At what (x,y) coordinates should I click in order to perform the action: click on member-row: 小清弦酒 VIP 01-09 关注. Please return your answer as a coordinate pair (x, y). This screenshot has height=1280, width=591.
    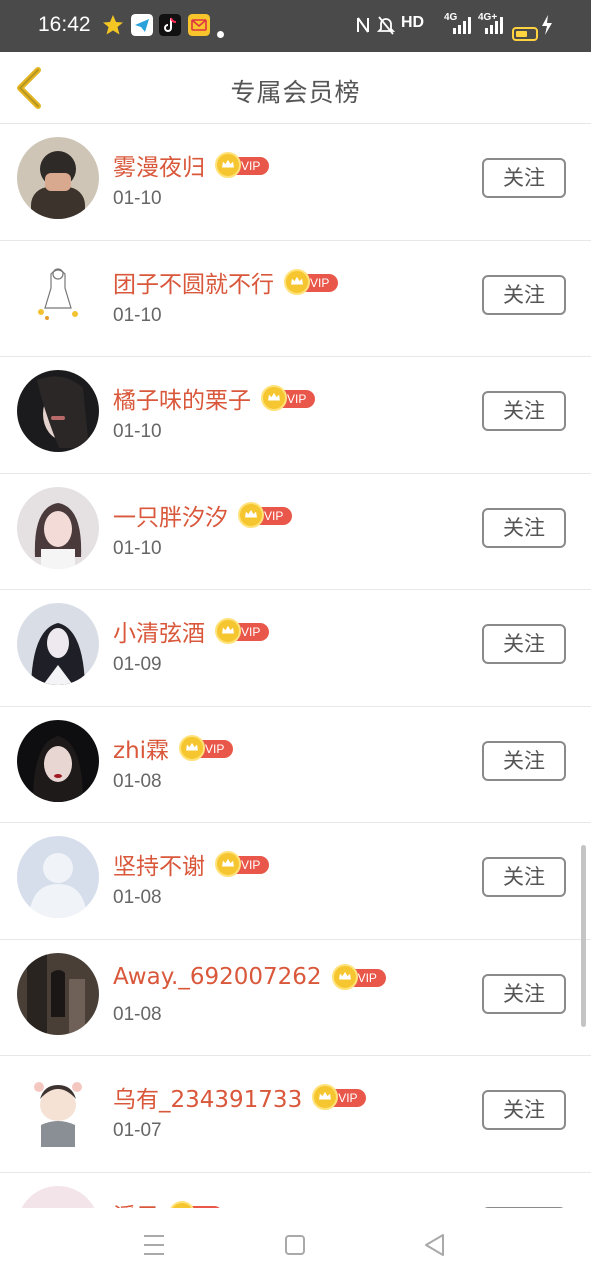
    Looking at the image, I should click on (295, 648).